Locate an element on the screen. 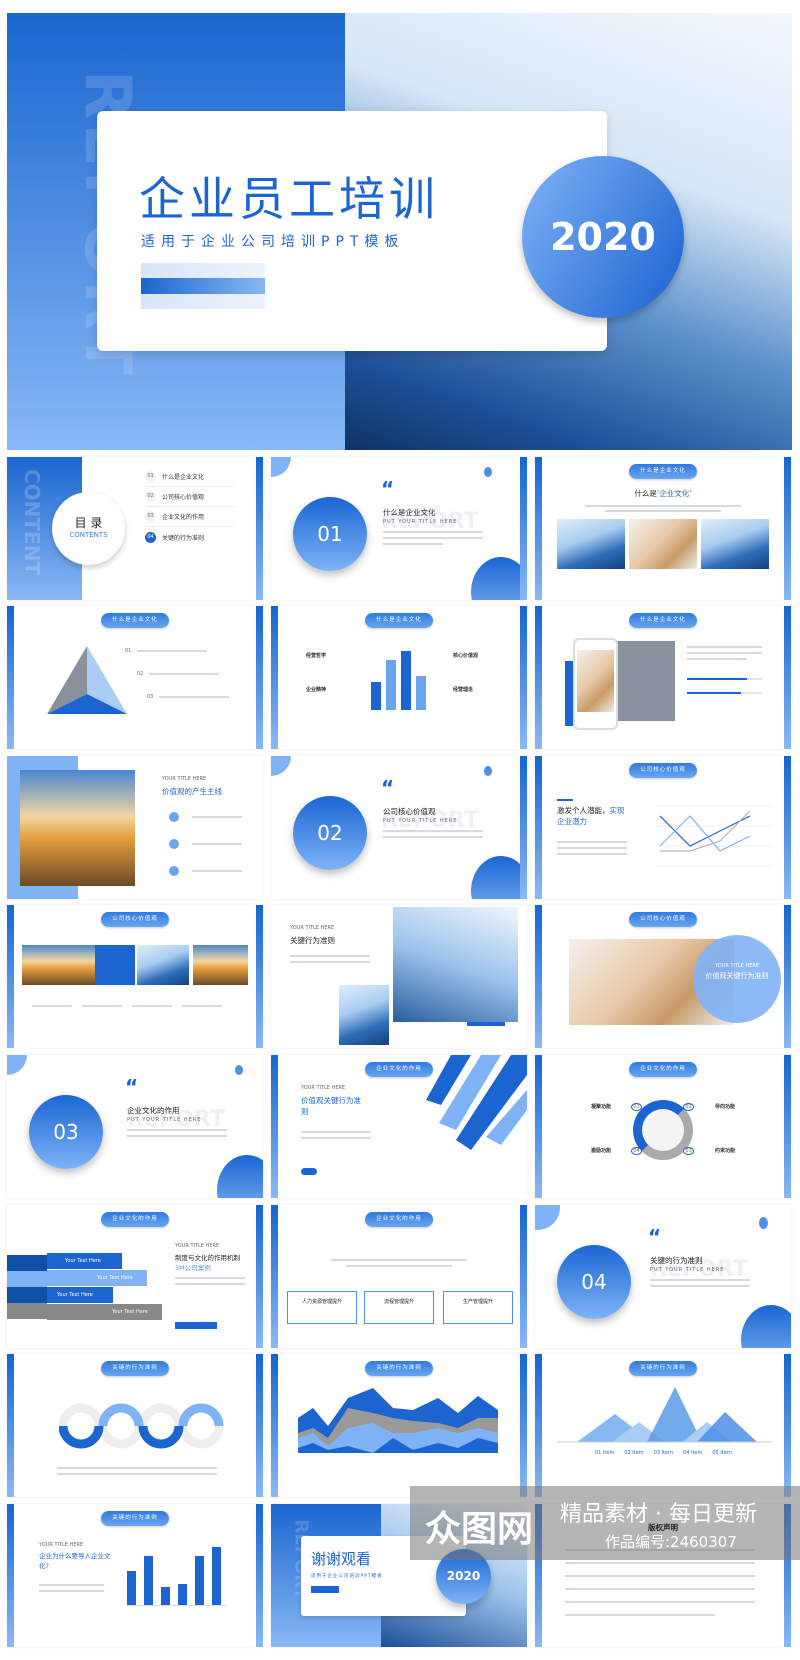 The image size is (800, 1660). year-badge: 2020 is located at coordinates (603, 237).